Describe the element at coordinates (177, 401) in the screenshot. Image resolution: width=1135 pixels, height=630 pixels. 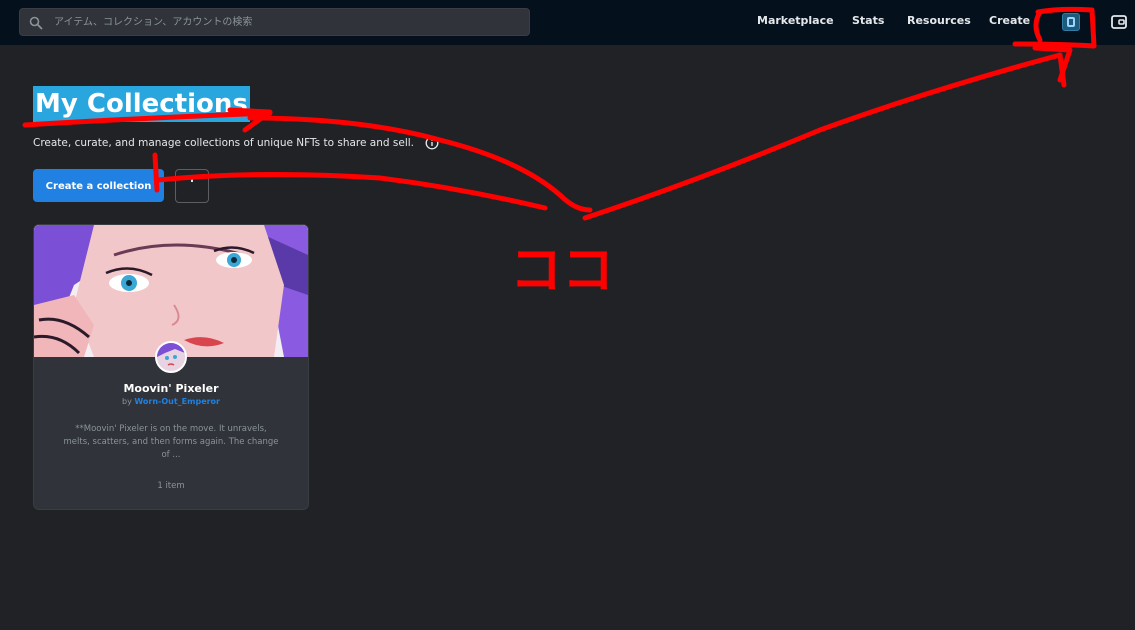
I see `author-link: Worn-Out_Emperor` at that location.